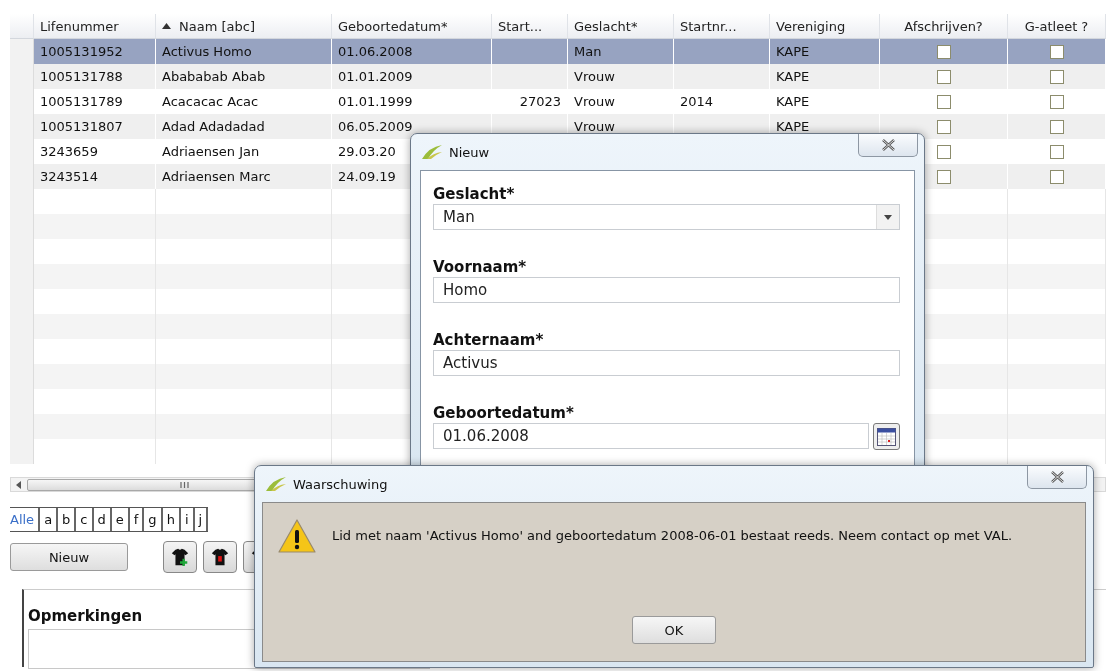 This screenshot has height=671, width=1106. Describe the element at coordinates (469, 152) in the screenshot. I see `window-title: Nieuw` at that location.